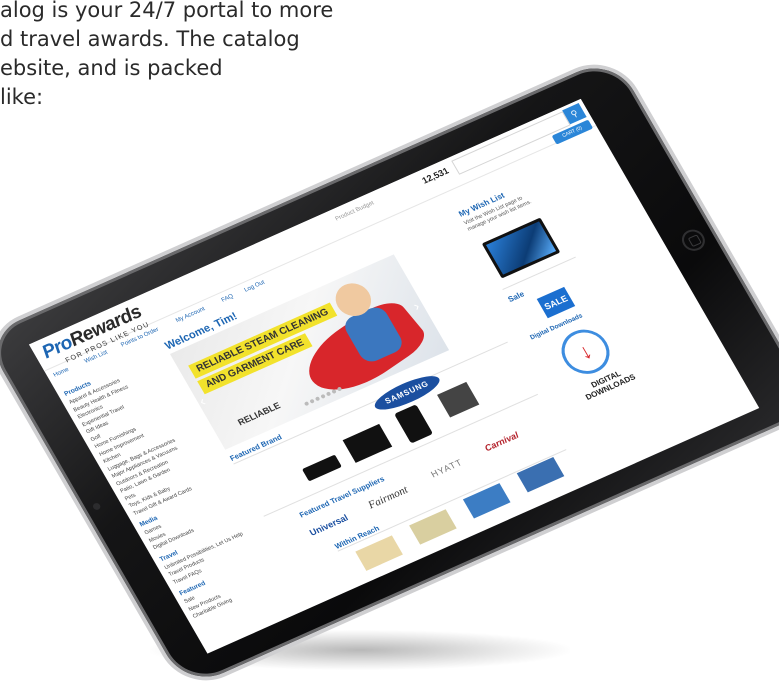 The image size is (779, 689). Describe the element at coordinates (435, 175) in the screenshot. I see `points-value: 12,531` at that location.